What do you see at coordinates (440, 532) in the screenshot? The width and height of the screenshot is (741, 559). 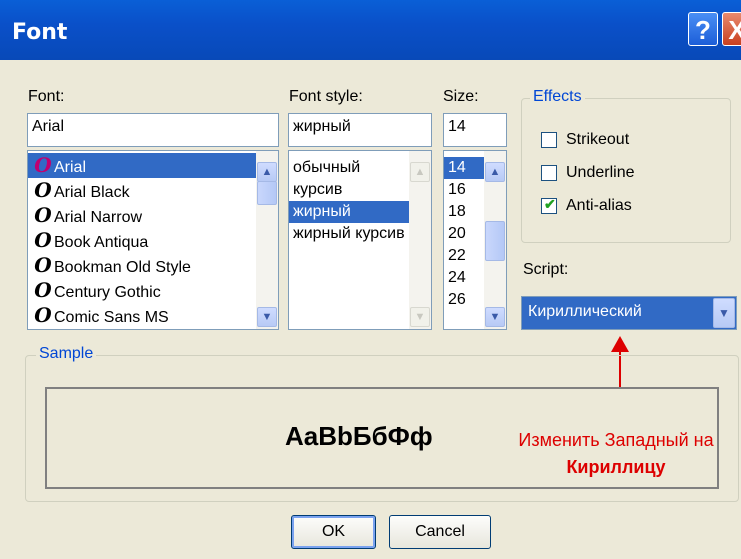 I see `cancel-button: Cancel` at bounding box center [440, 532].